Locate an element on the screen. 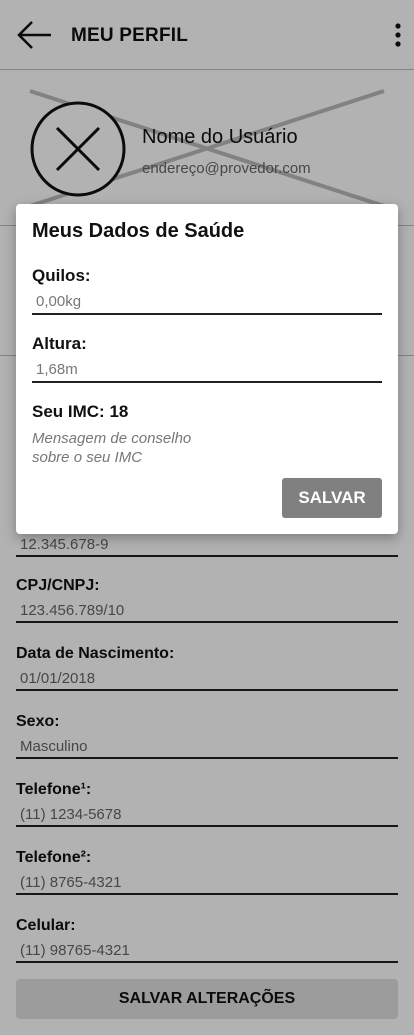  weight-field: Quilos: 0,00kg is located at coordinates (207, 290).